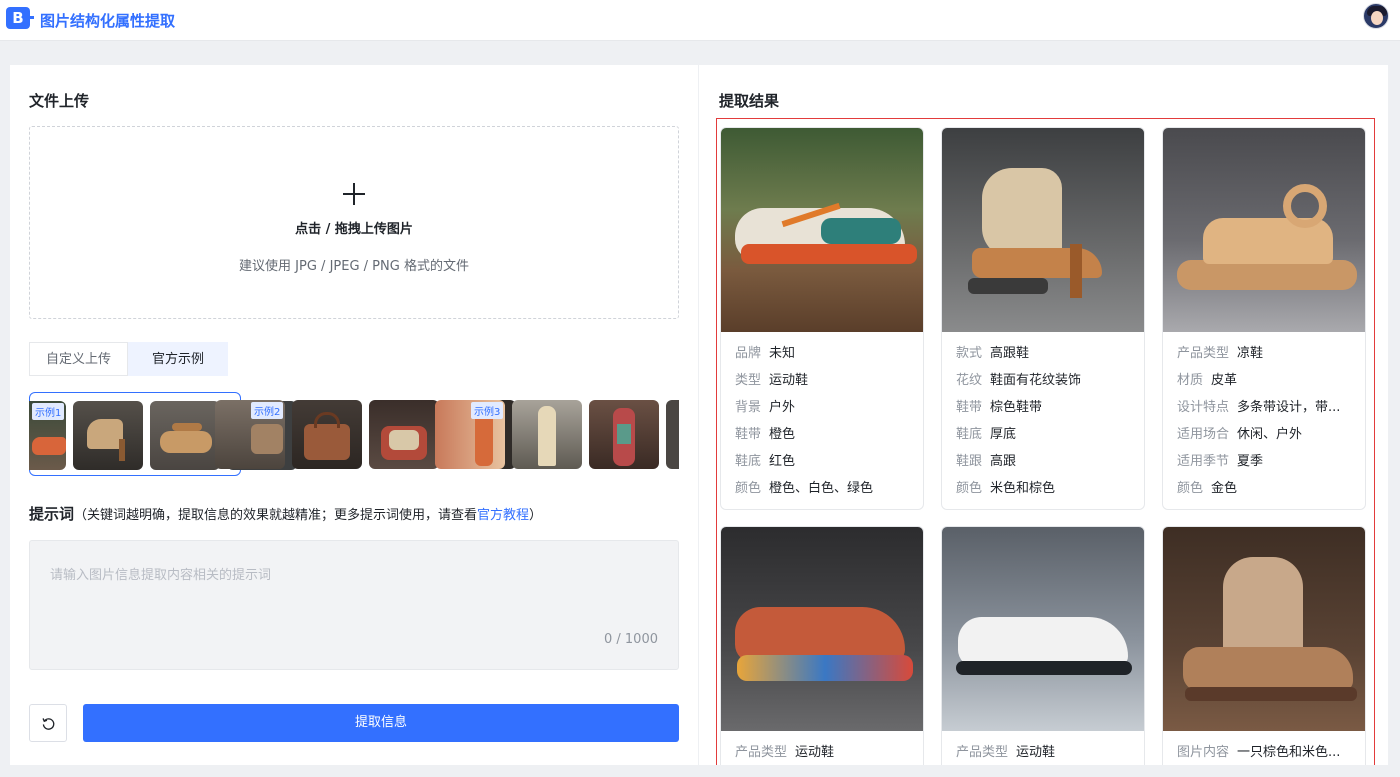 The width and height of the screenshot is (1400, 777). Describe the element at coordinates (986, 461) in the screenshot. I see `attr-row: 鞋跟 高跟` at that location.